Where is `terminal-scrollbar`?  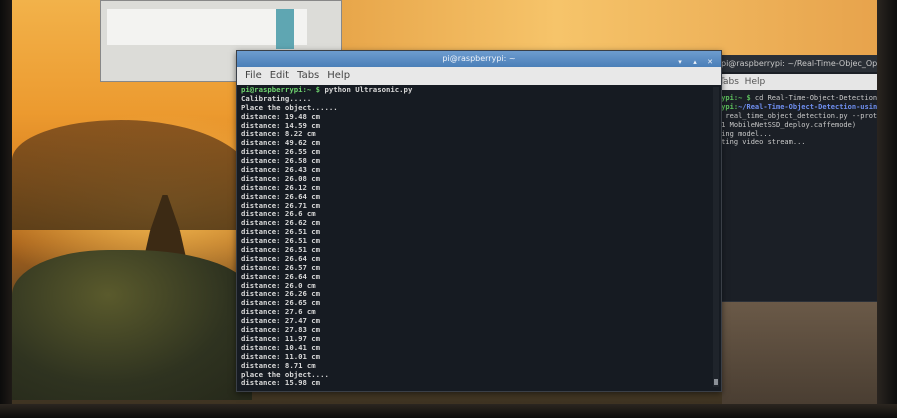 terminal-scrollbar is located at coordinates (716, 237).